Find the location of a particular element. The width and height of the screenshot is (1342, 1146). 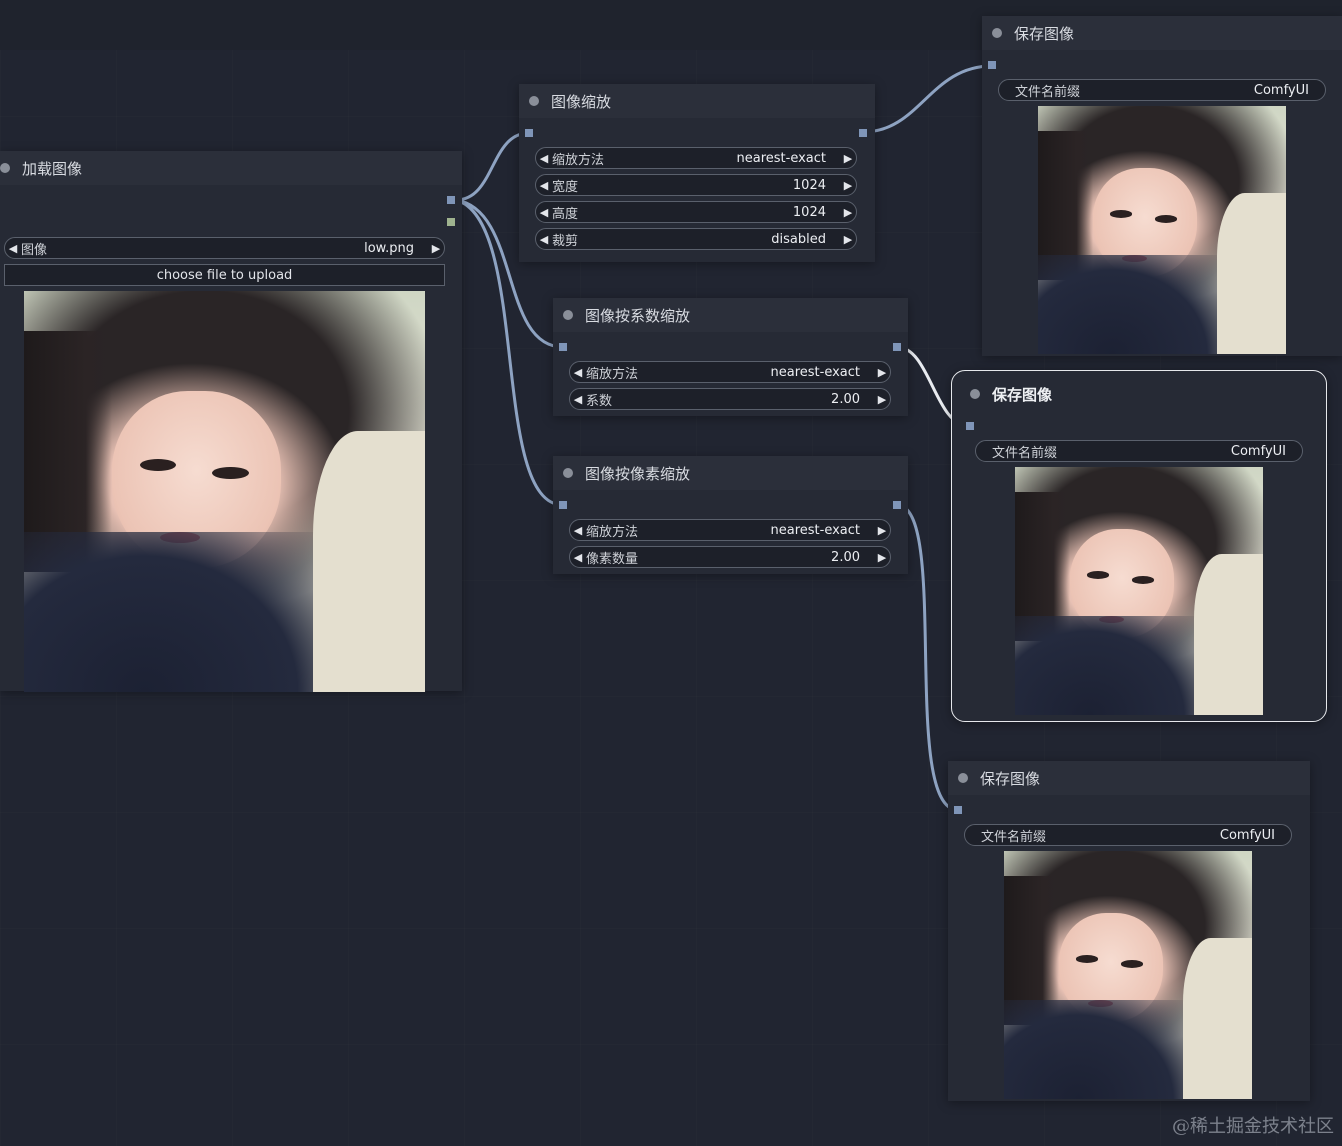

widget-label: 宽度 is located at coordinates (565, 187).